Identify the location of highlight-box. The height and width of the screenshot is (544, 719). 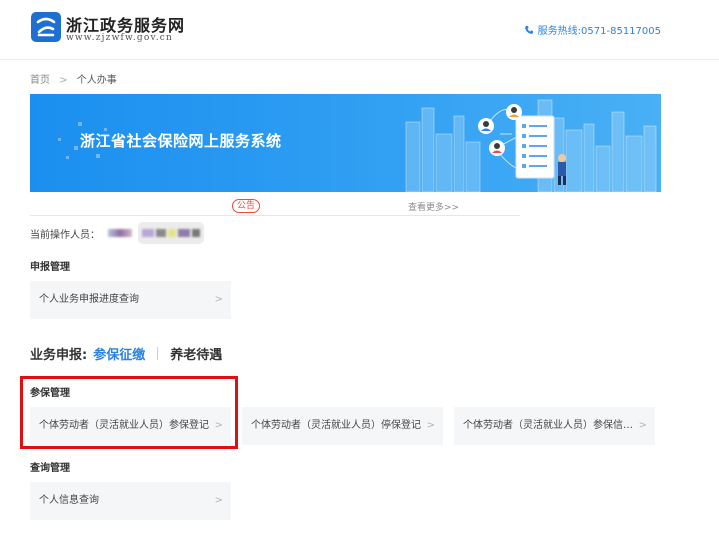
(129, 412).